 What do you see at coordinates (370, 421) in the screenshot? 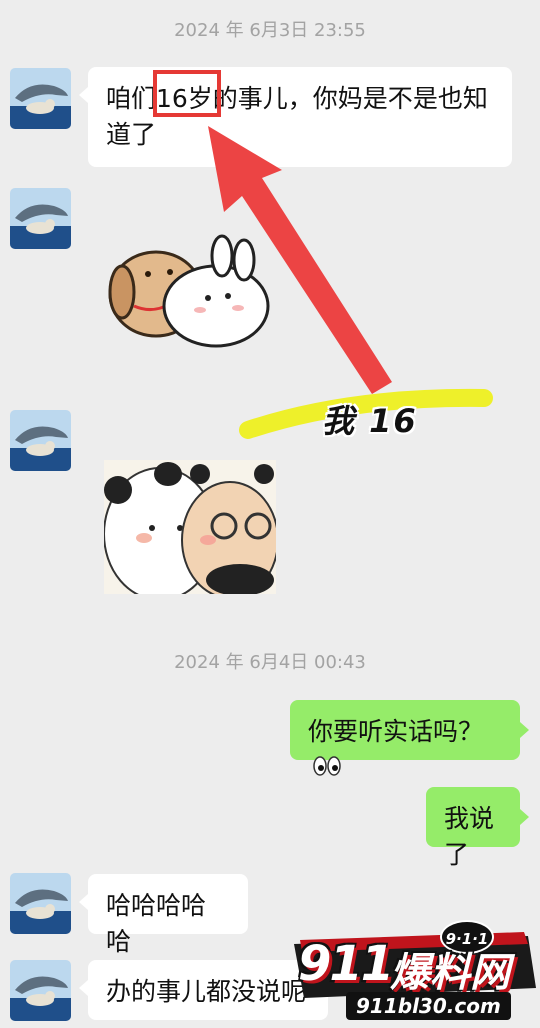
I see `annotation-text: 我 16` at bounding box center [370, 421].